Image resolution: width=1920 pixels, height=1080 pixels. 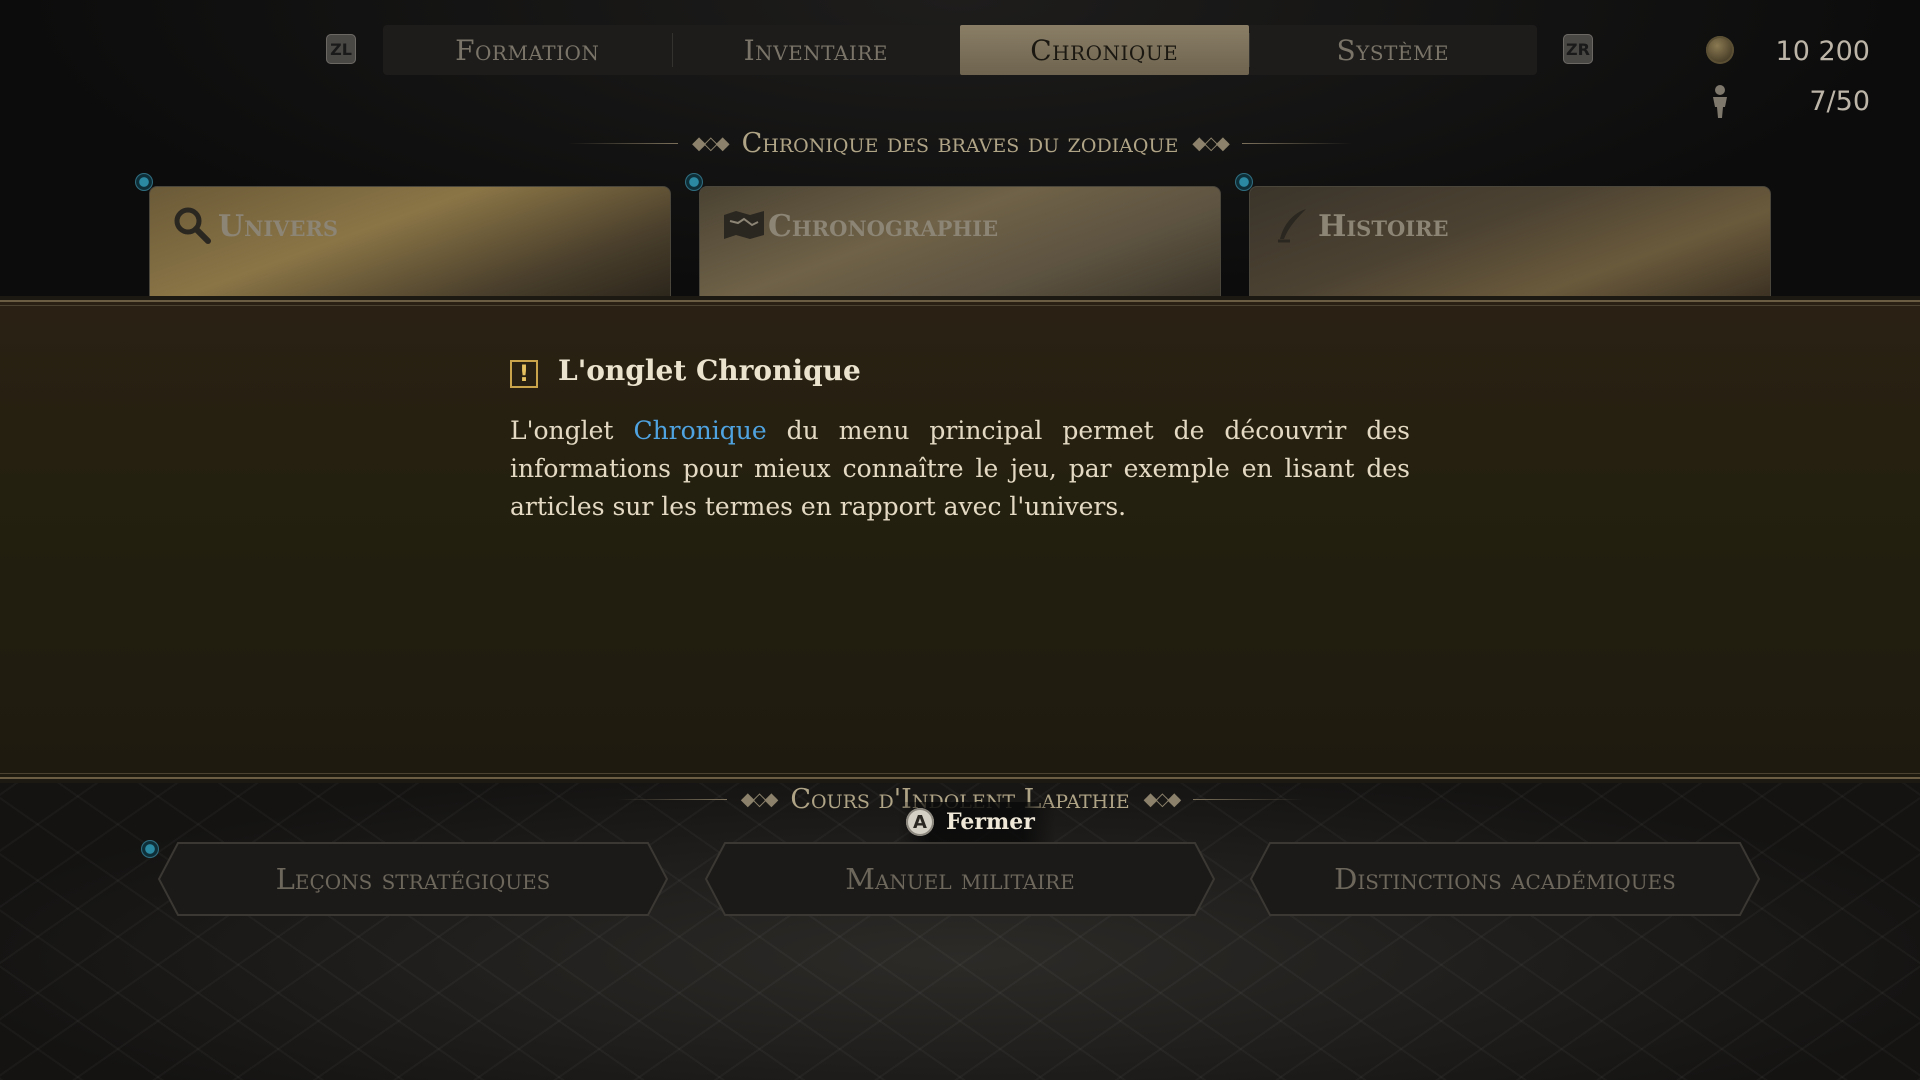 I want to click on manuel-militaire-button: Manuel militaire, so click(x=960, y=879).